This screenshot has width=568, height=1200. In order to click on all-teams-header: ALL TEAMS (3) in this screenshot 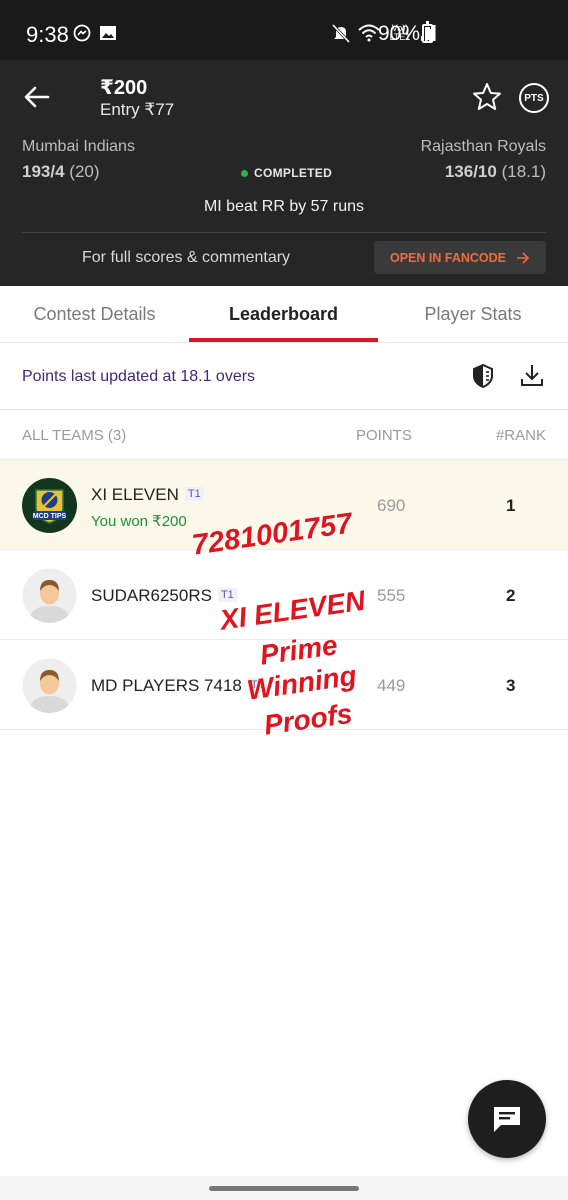, I will do `click(74, 435)`.